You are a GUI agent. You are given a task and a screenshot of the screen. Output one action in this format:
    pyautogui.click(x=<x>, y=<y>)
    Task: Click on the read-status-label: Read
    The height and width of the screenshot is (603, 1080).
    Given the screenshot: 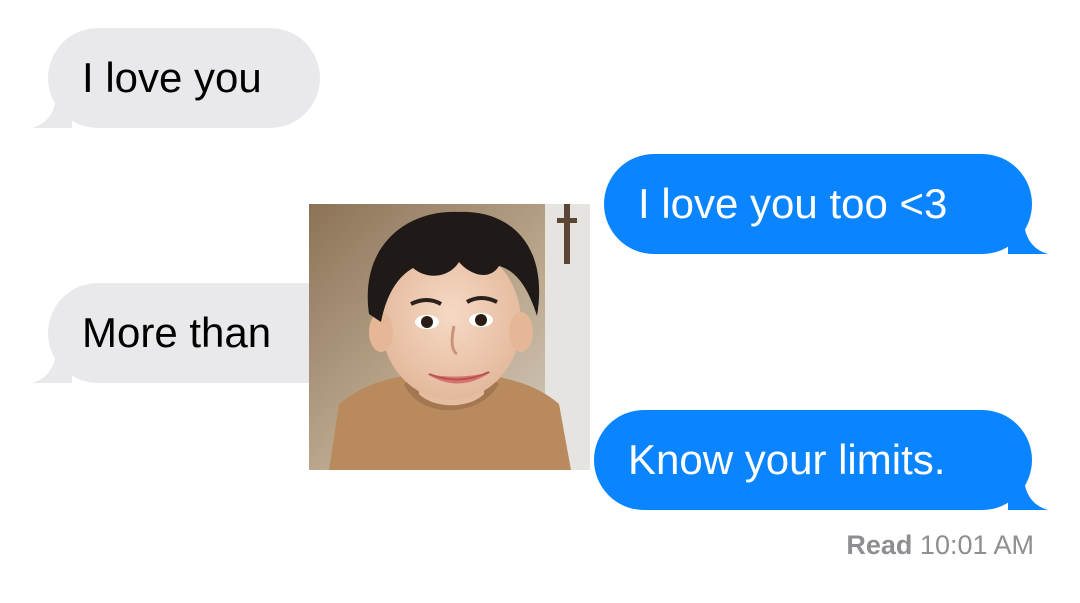 What is the action you would take?
    pyautogui.click(x=879, y=545)
    